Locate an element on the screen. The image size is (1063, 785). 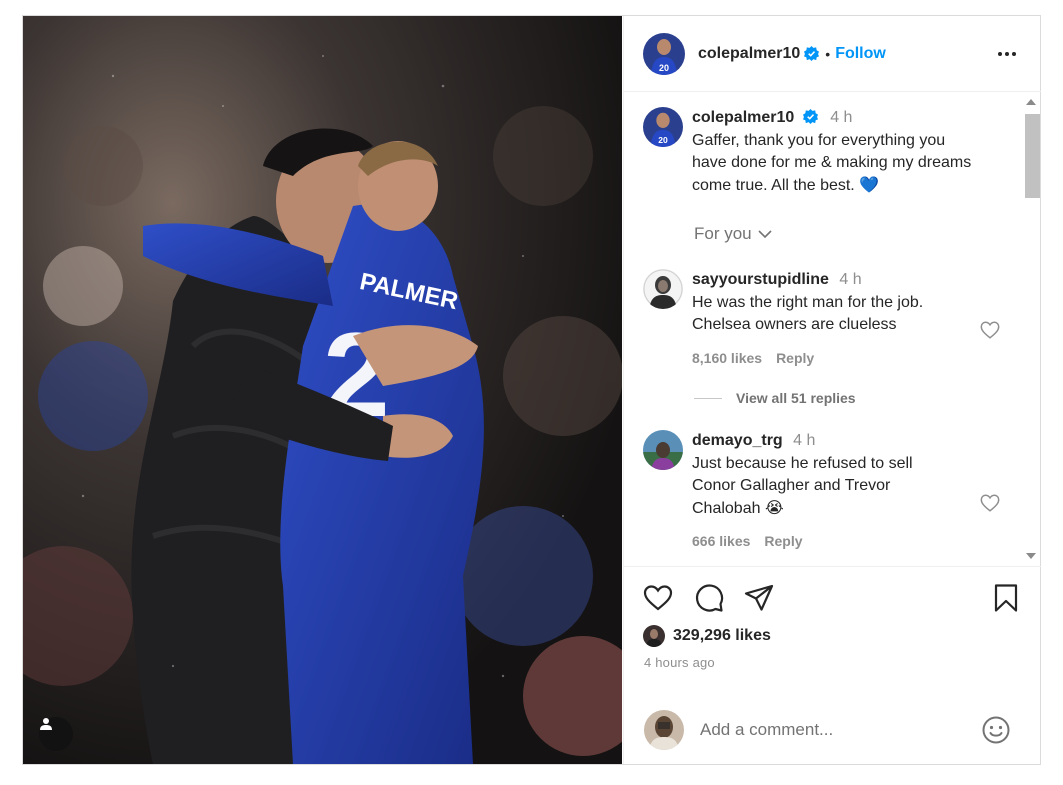
caption-avatar: 20 is located at coordinates (663, 127).